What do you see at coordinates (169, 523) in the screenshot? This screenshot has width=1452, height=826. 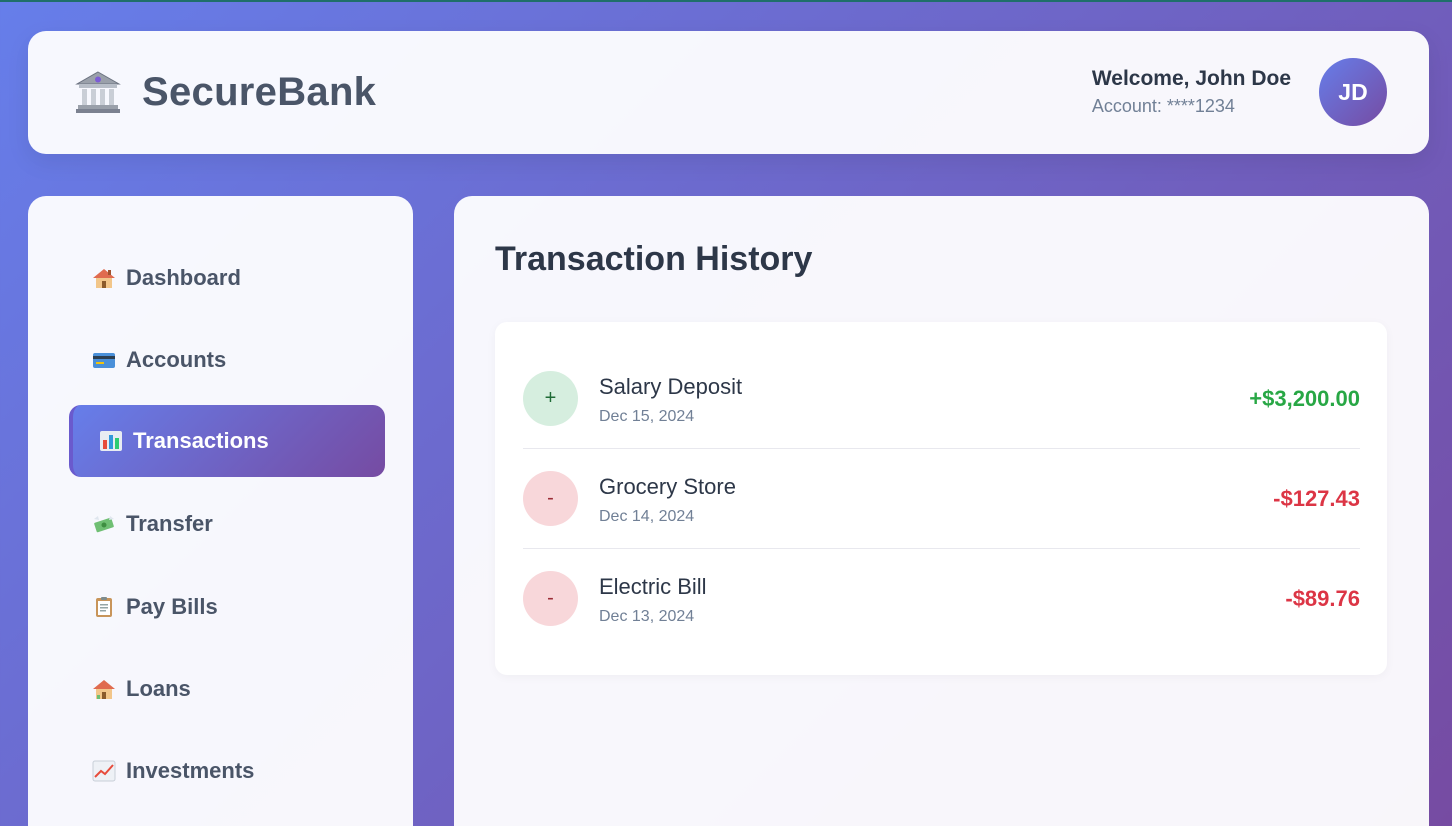 I see `sidebar-item-label: Transfer` at bounding box center [169, 523].